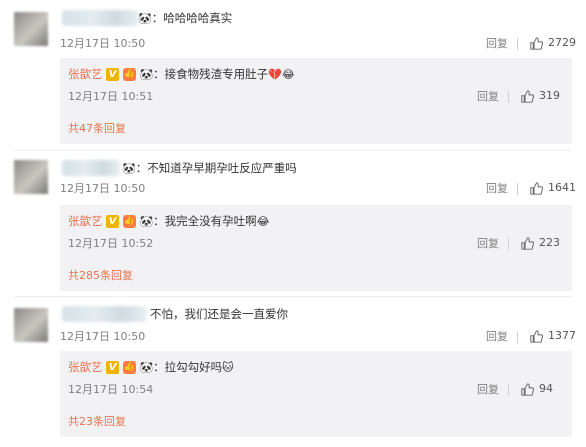 The height and width of the screenshot is (447, 586). I want to click on like-count: 1377, so click(562, 335).